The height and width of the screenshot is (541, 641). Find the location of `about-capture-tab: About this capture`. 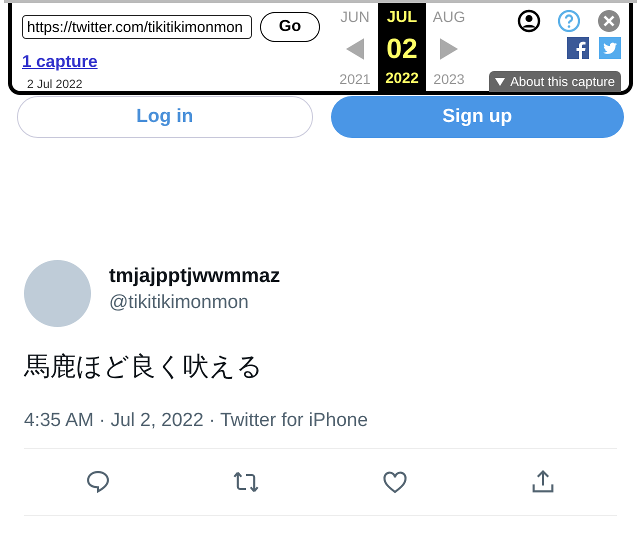

about-capture-tab: About this capture is located at coordinates (555, 81).